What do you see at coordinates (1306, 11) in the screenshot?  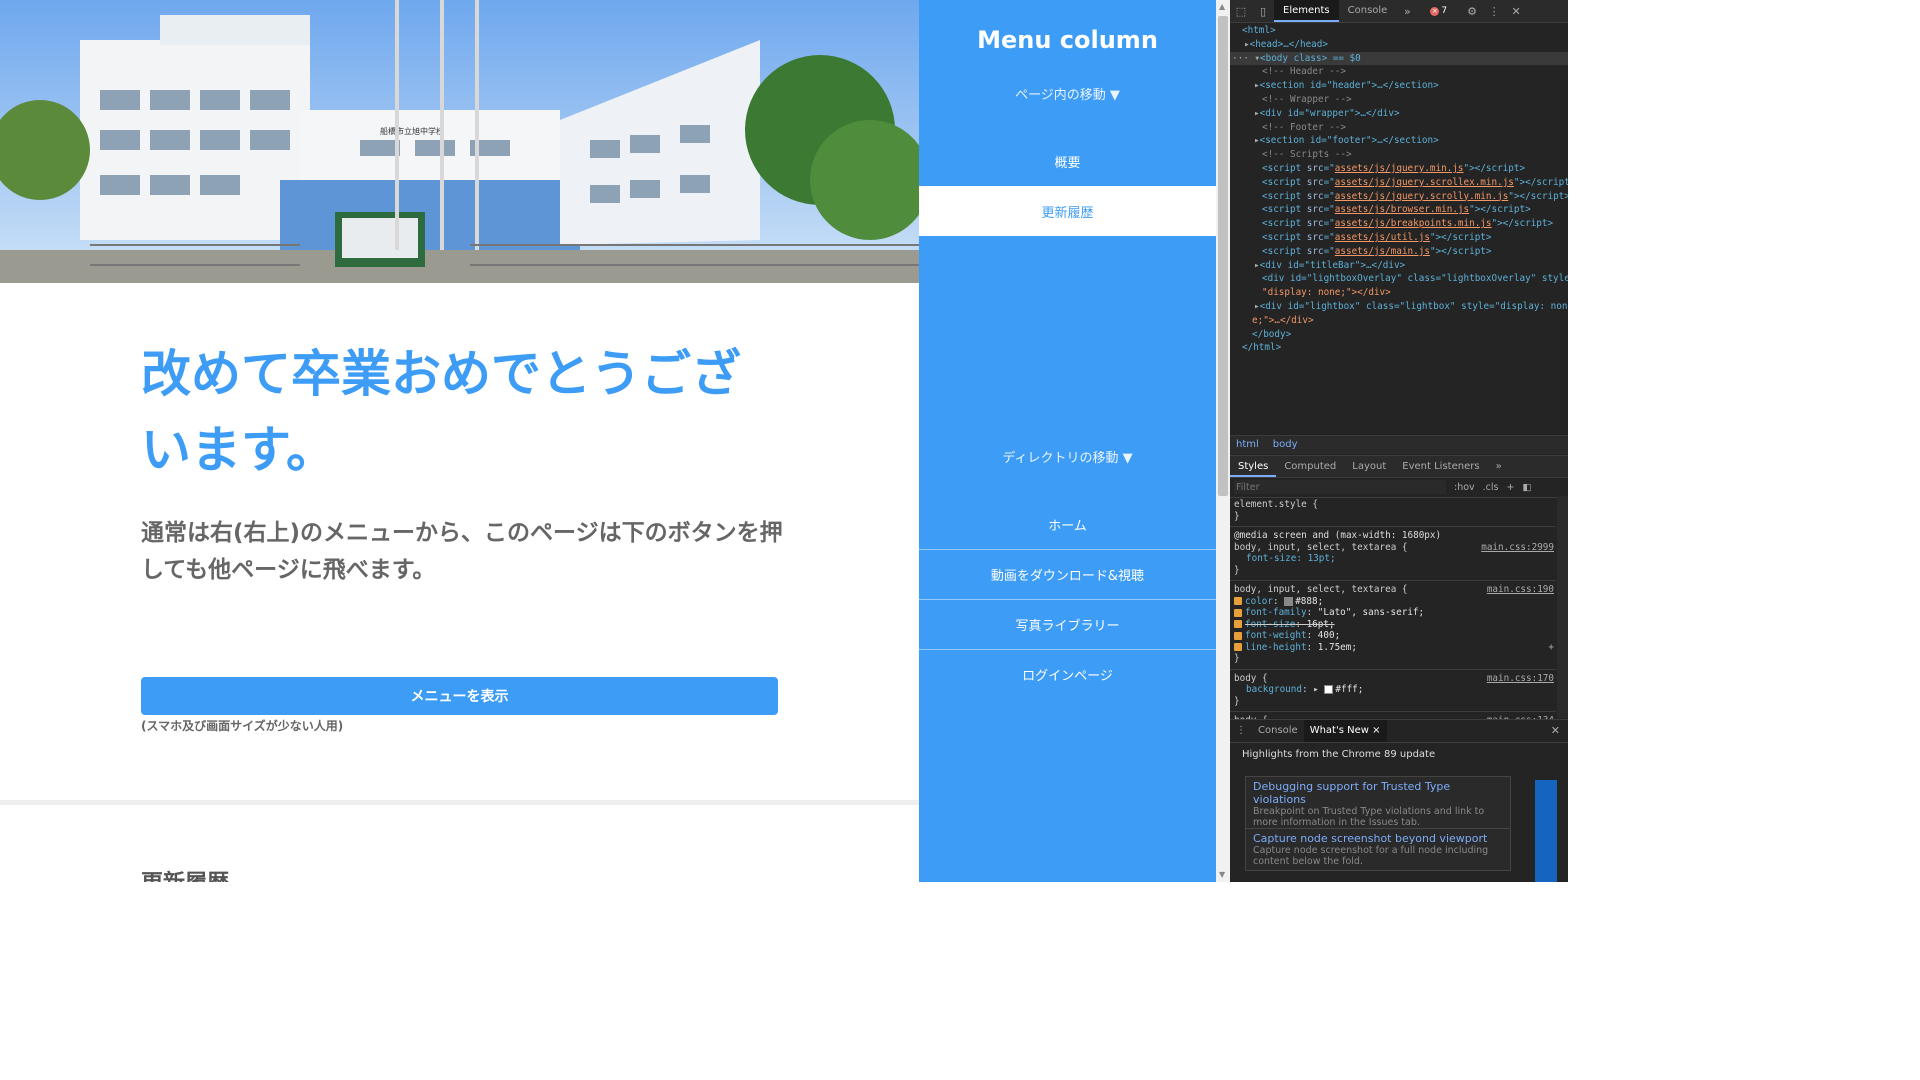 I see `tab-elements: Elements` at bounding box center [1306, 11].